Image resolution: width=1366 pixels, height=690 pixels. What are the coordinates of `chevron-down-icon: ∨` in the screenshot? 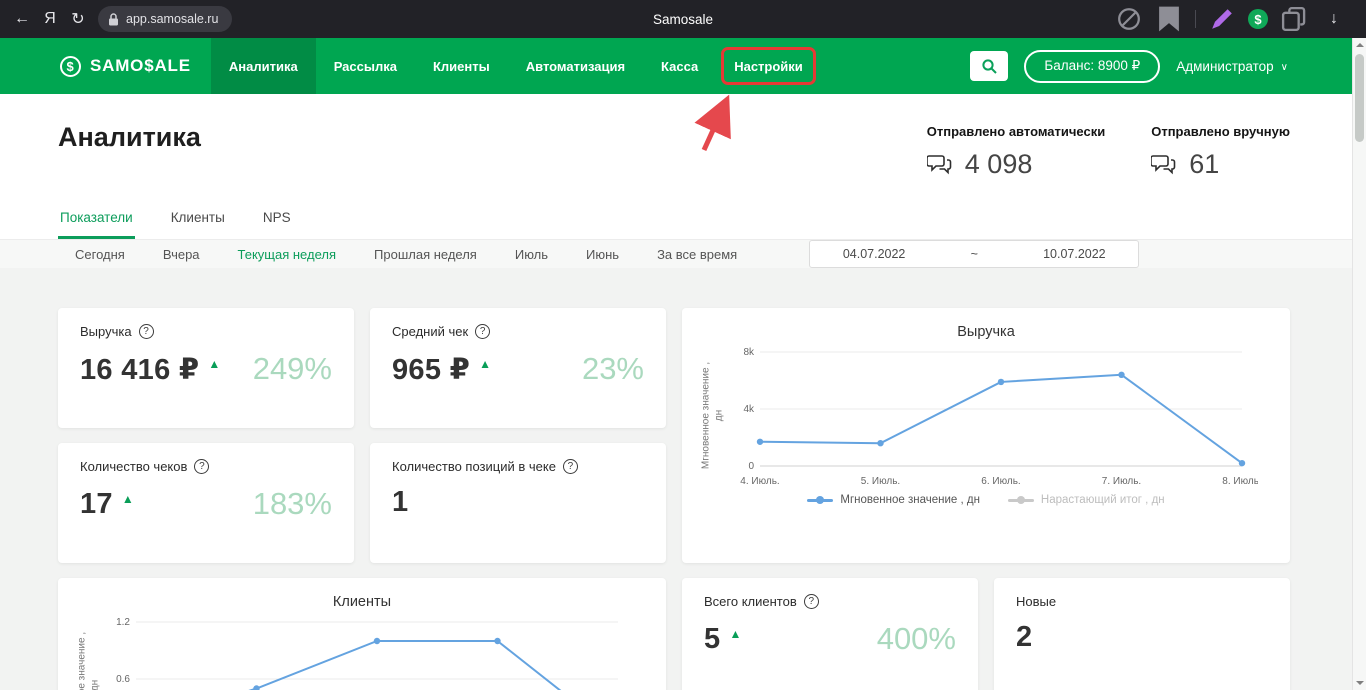 It's located at (1284, 67).